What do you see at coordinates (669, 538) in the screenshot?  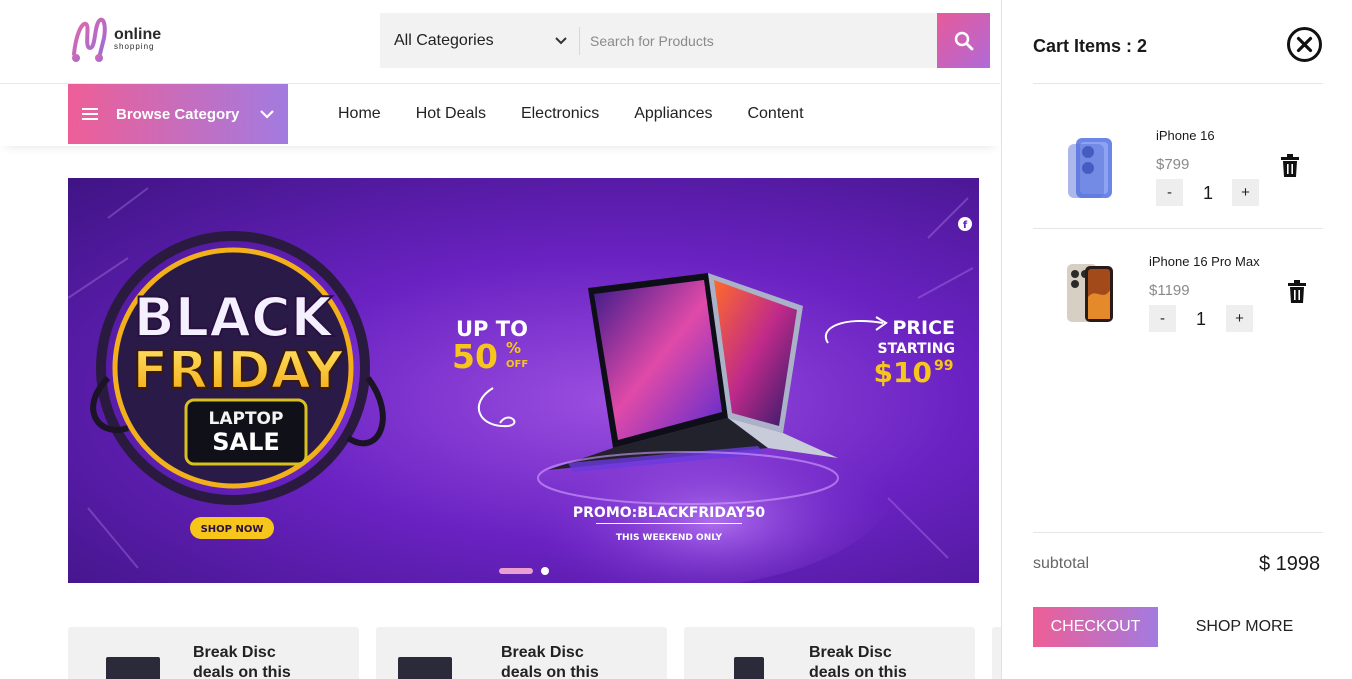 I see `banner-weekend: THIS WEEKEND ONLY` at bounding box center [669, 538].